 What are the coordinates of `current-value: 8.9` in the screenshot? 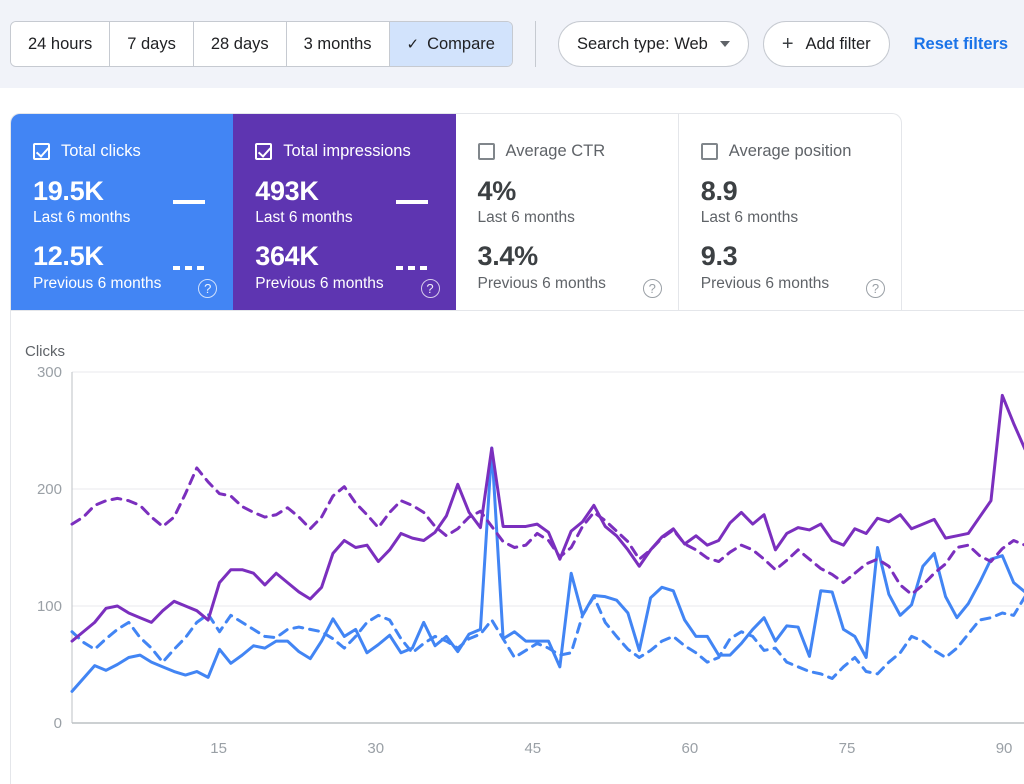 It's located at (719, 191).